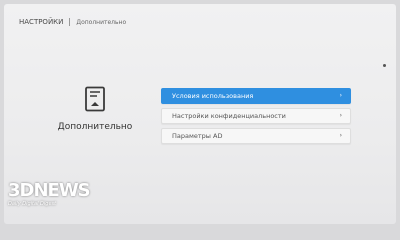 The height and width of the screenshot is (240, 400). What do you see at coordinates (197, 136) in the screenshot?
I see `menu-item-label: Параметры AD` at bounding box center [197, 136].